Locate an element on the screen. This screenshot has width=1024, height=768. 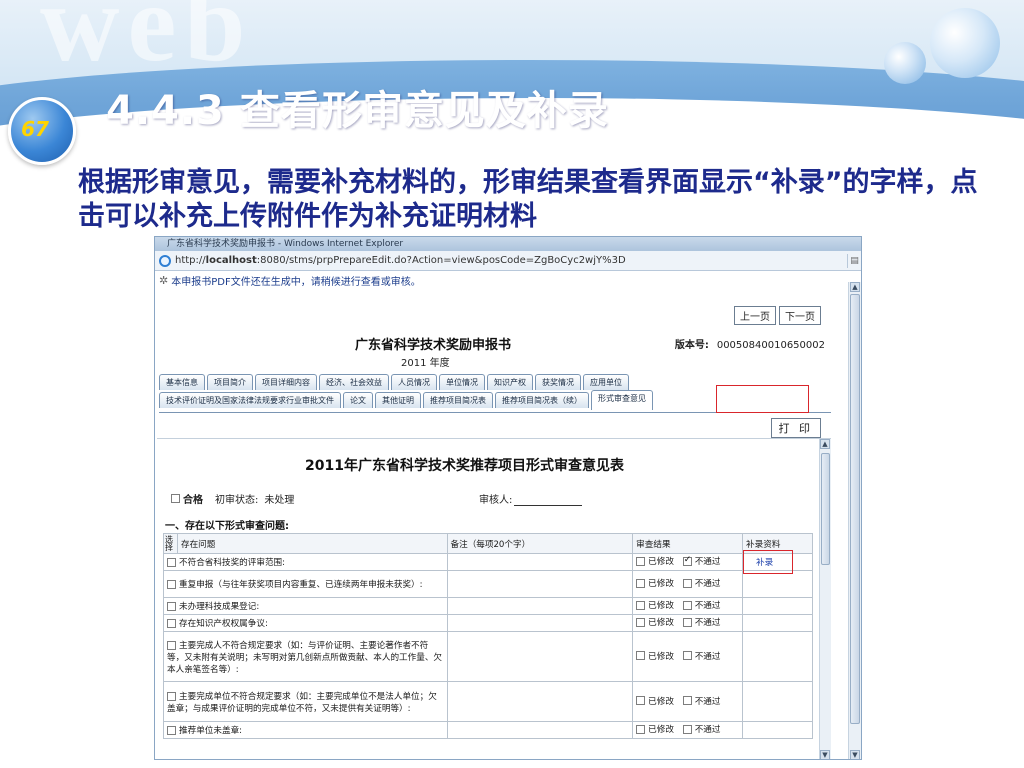
tab-benefits: 经济、社会效益 is located at coordinates (354, 382).